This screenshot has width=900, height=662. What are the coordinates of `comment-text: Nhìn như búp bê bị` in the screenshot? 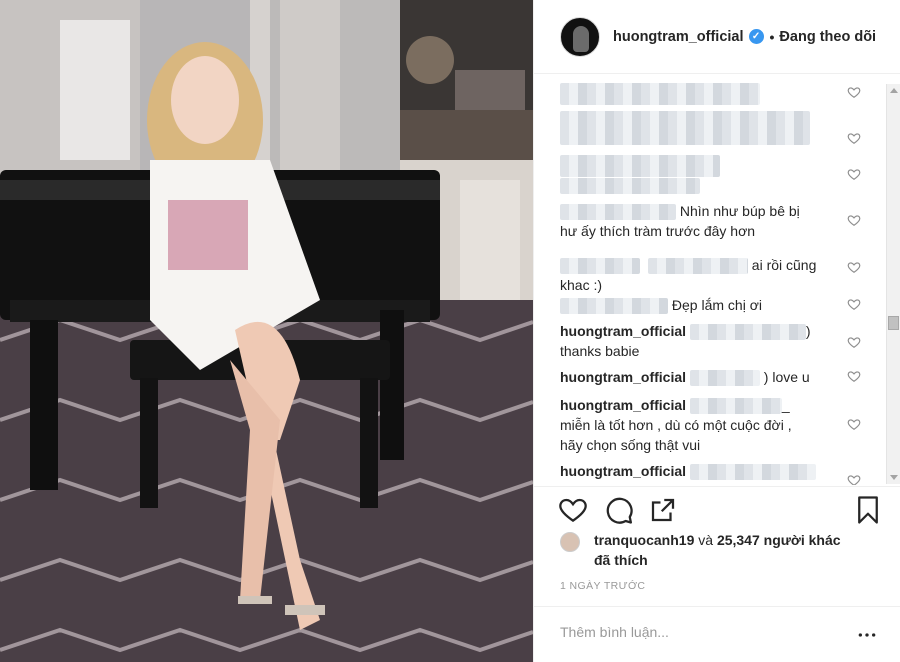 It's located at (739, 211).